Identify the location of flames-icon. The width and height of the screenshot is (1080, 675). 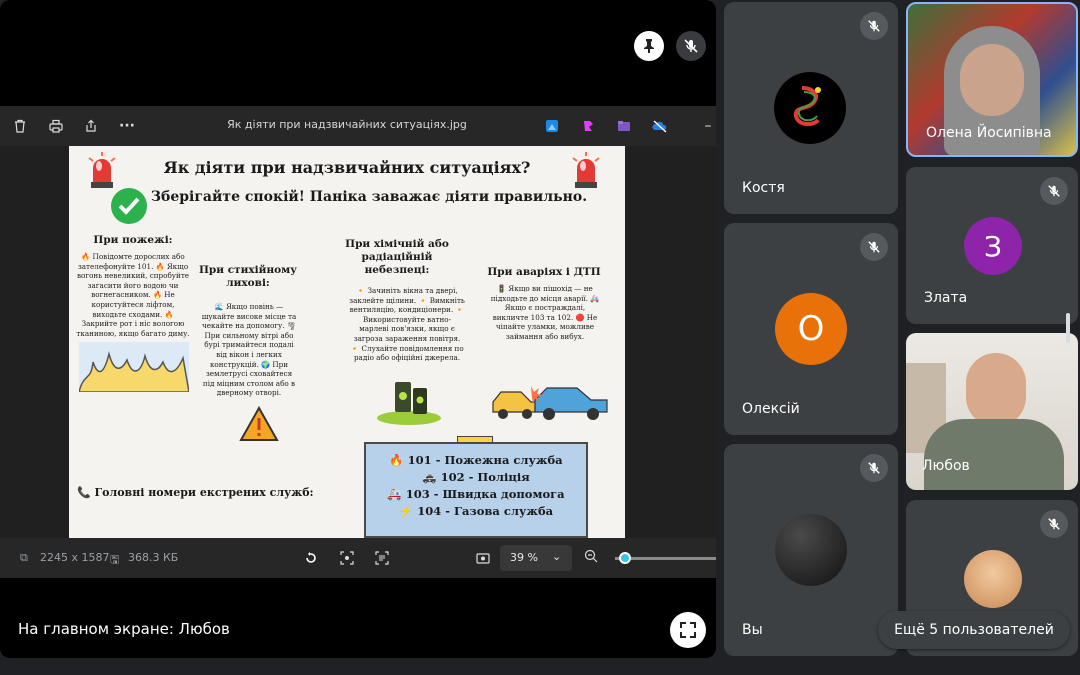
(134, 367).